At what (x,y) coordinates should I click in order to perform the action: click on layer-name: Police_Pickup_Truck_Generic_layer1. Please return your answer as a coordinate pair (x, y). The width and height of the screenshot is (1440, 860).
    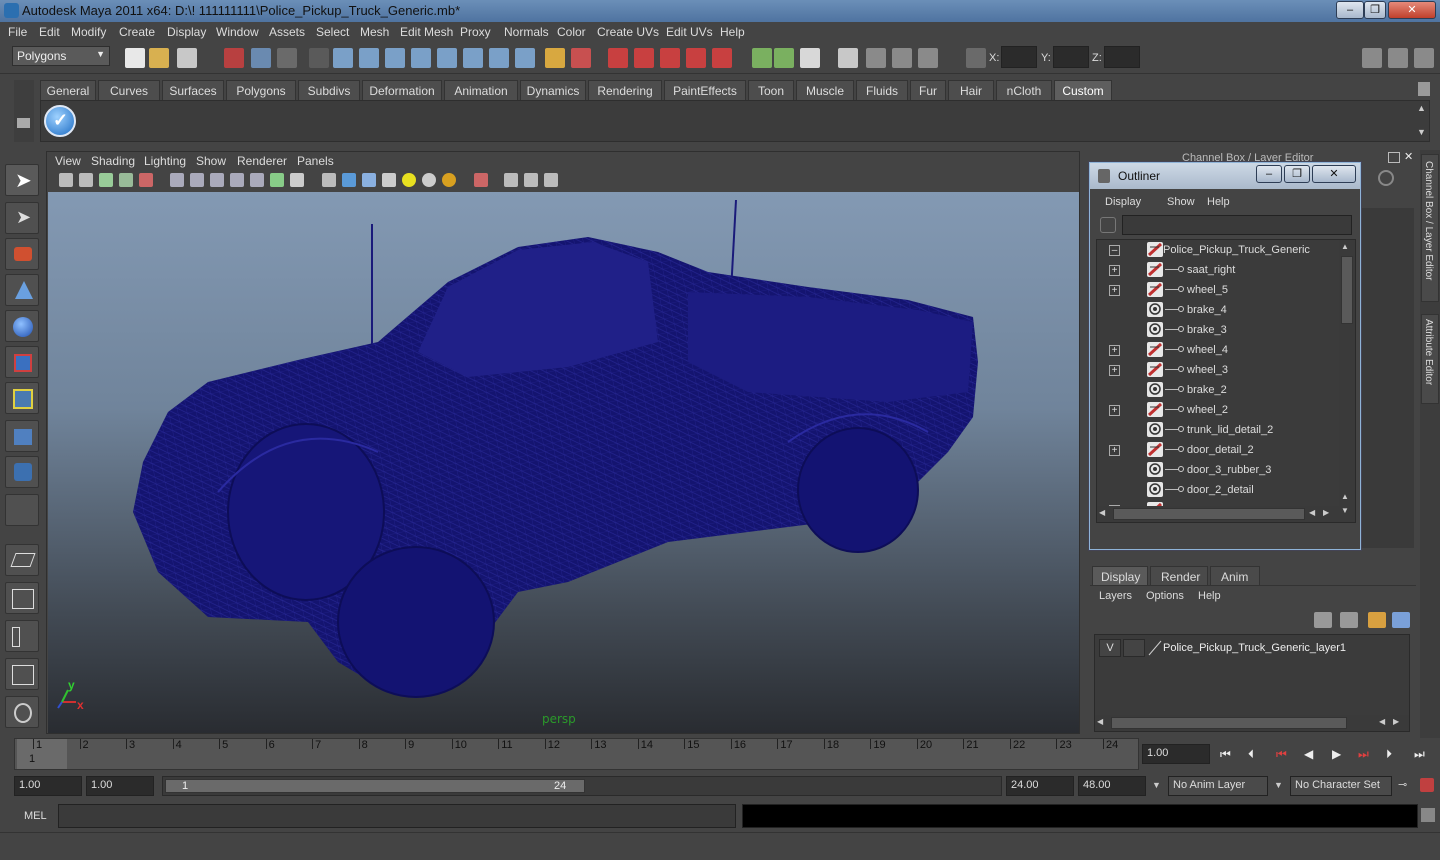
    Looking at the image, I should click on (1254, 648).